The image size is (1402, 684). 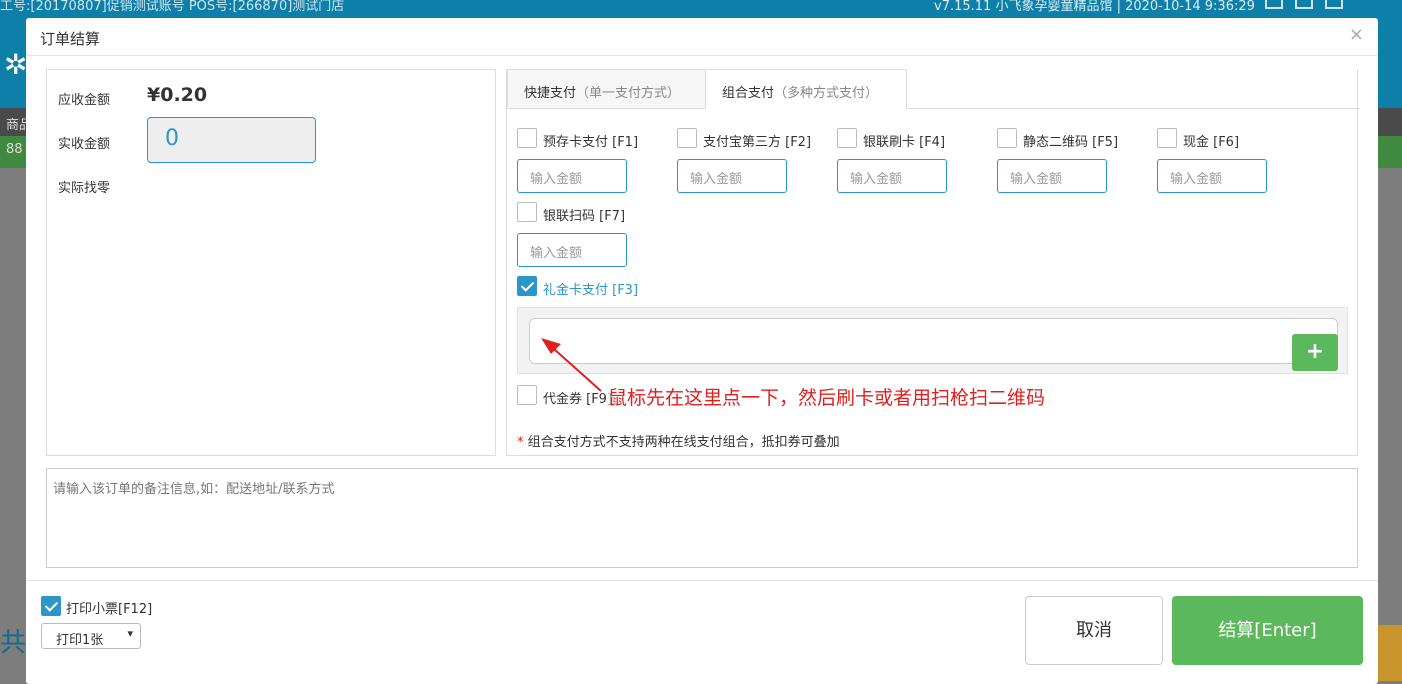 What do you see at coordinates (892, 176) in the screenshot?
I see `input-unionpay-card: 输入金额` at bounding box center [892, 176].